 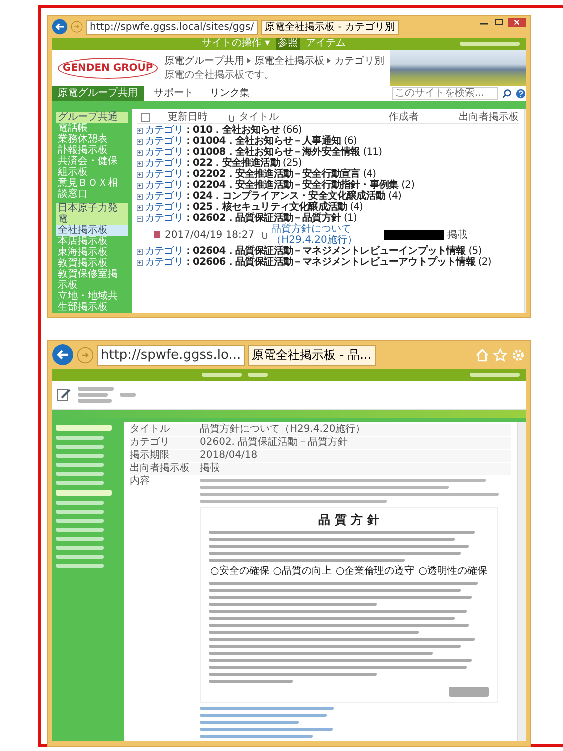 I want to click on column-header: タイトル, so click(x=314, y=117).